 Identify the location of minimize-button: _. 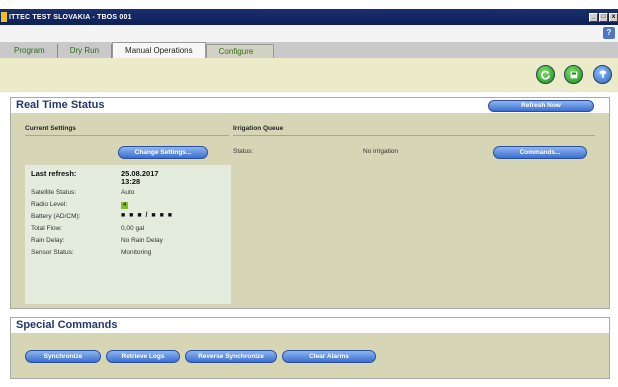
(593, 17).